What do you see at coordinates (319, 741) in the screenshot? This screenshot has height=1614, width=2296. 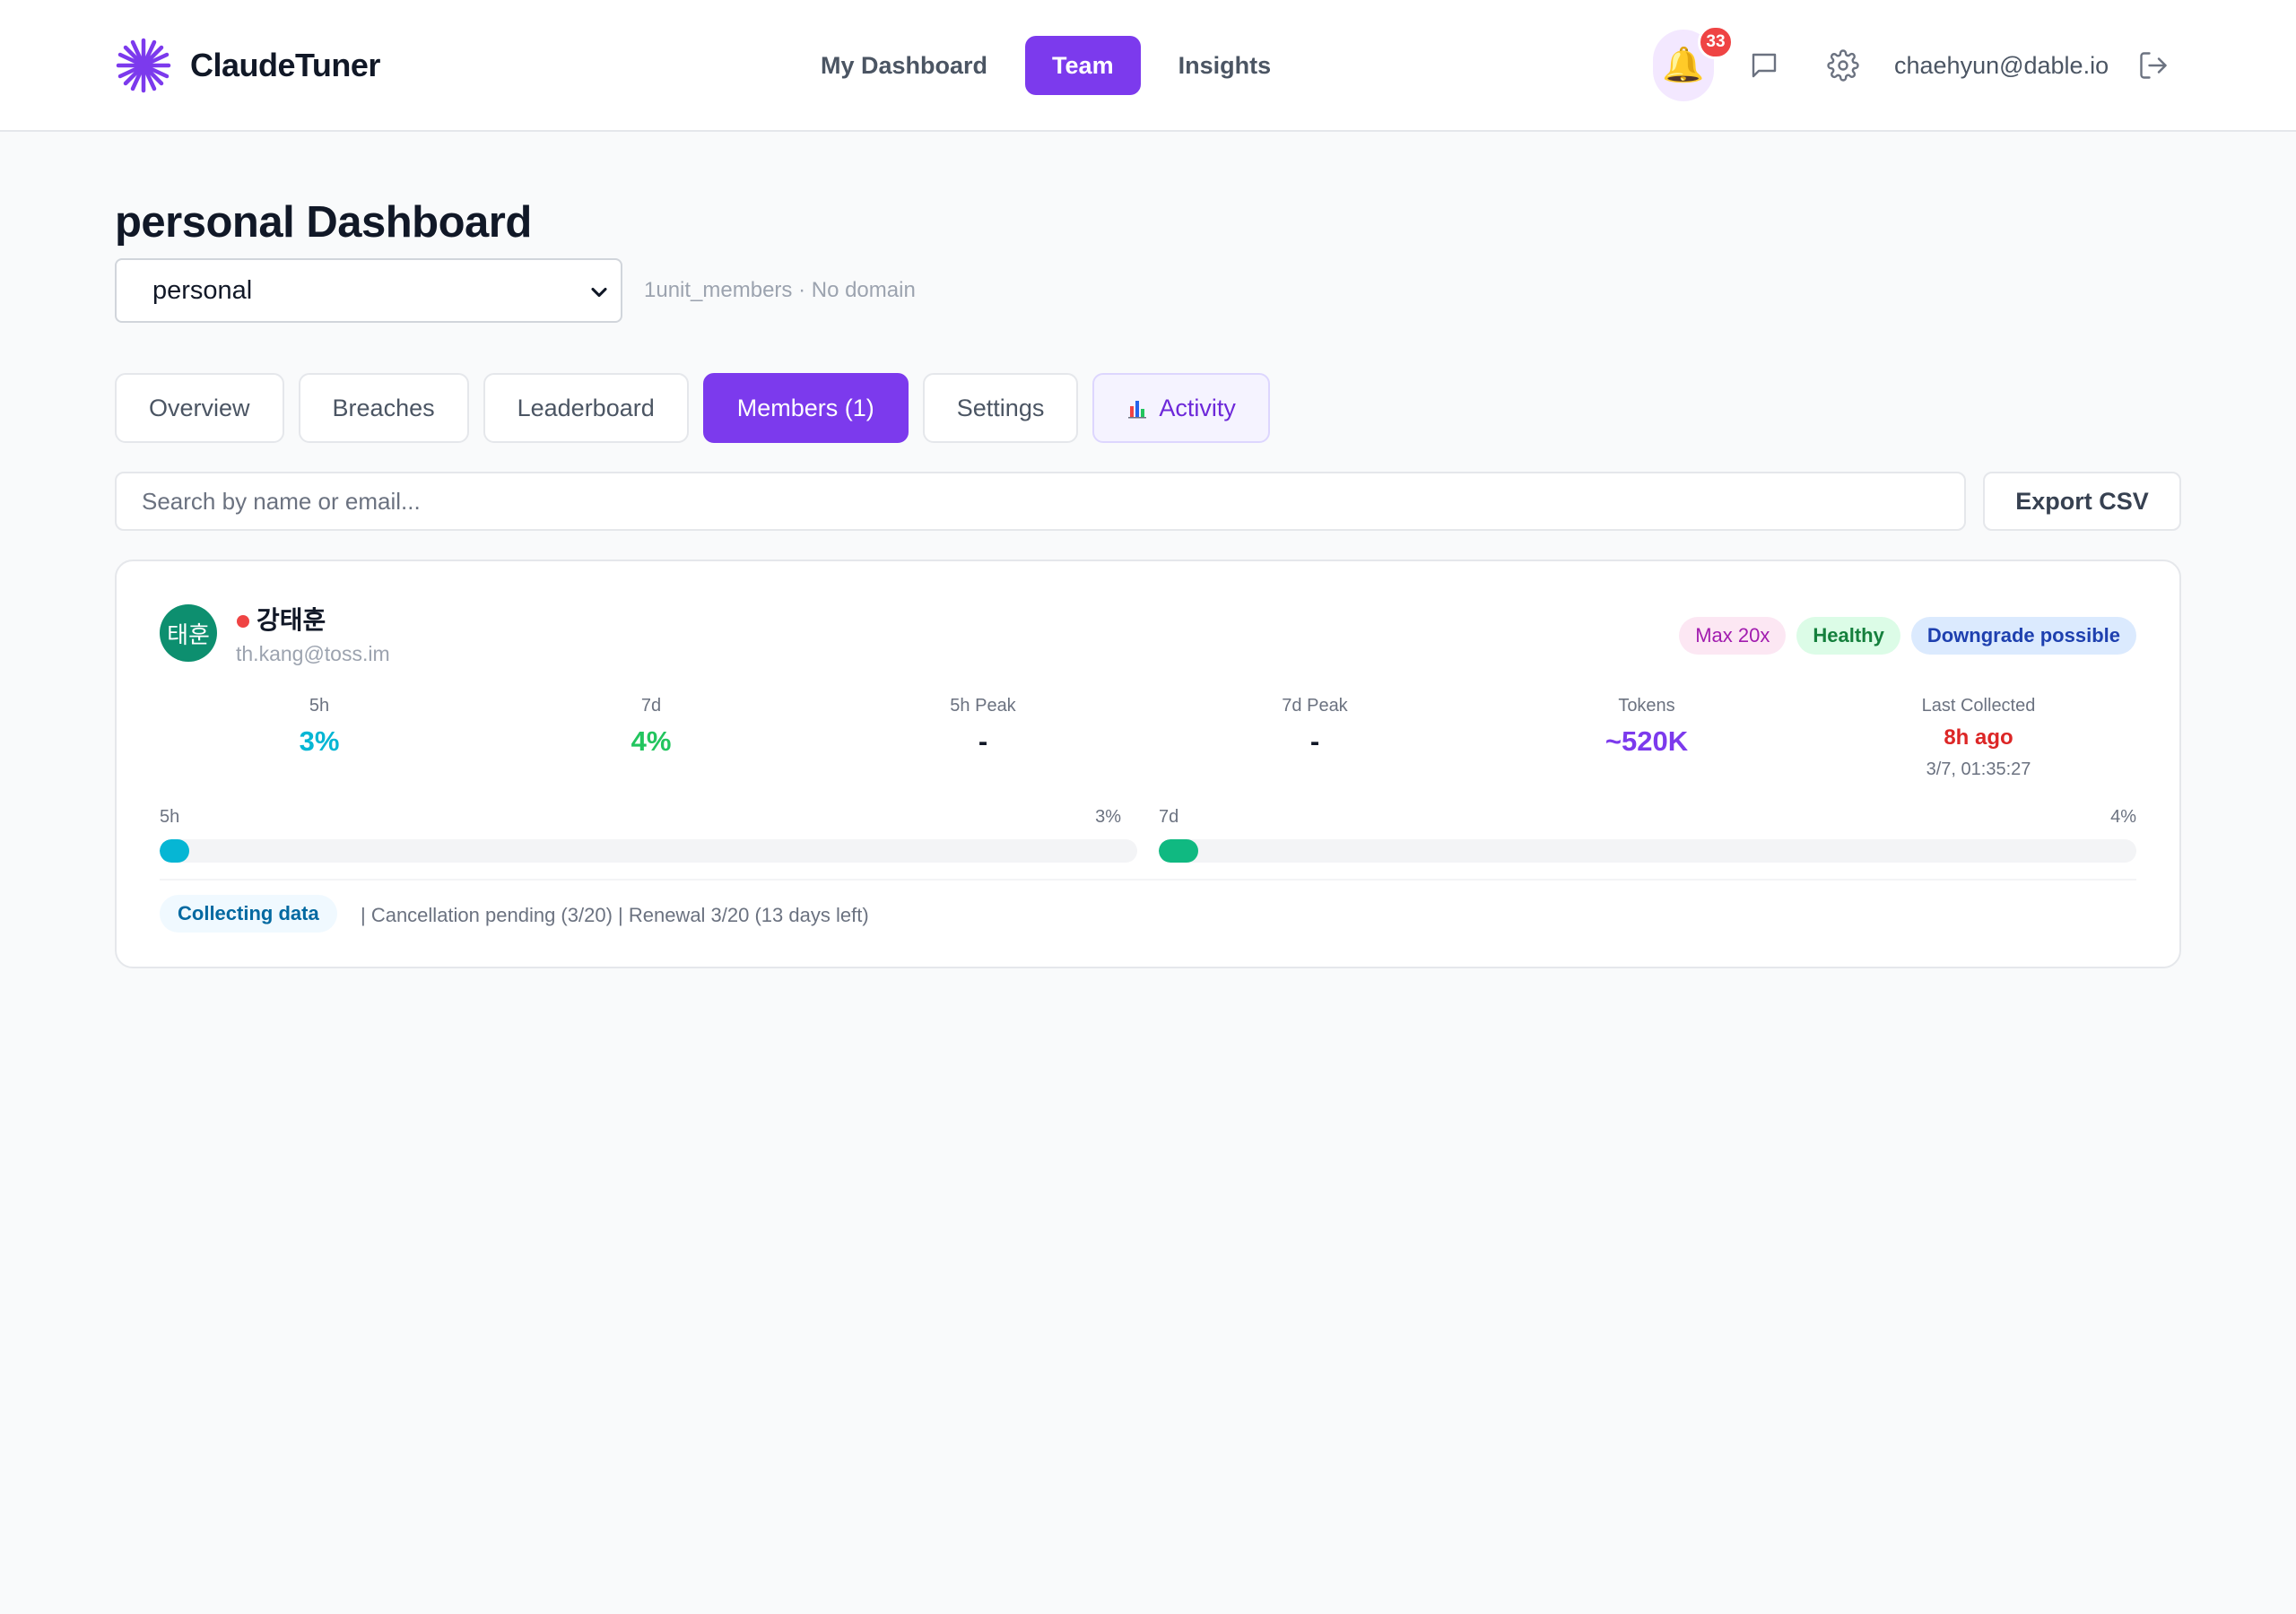 I see `stat-5h-value: 3%` at bounding box center [319, 741].